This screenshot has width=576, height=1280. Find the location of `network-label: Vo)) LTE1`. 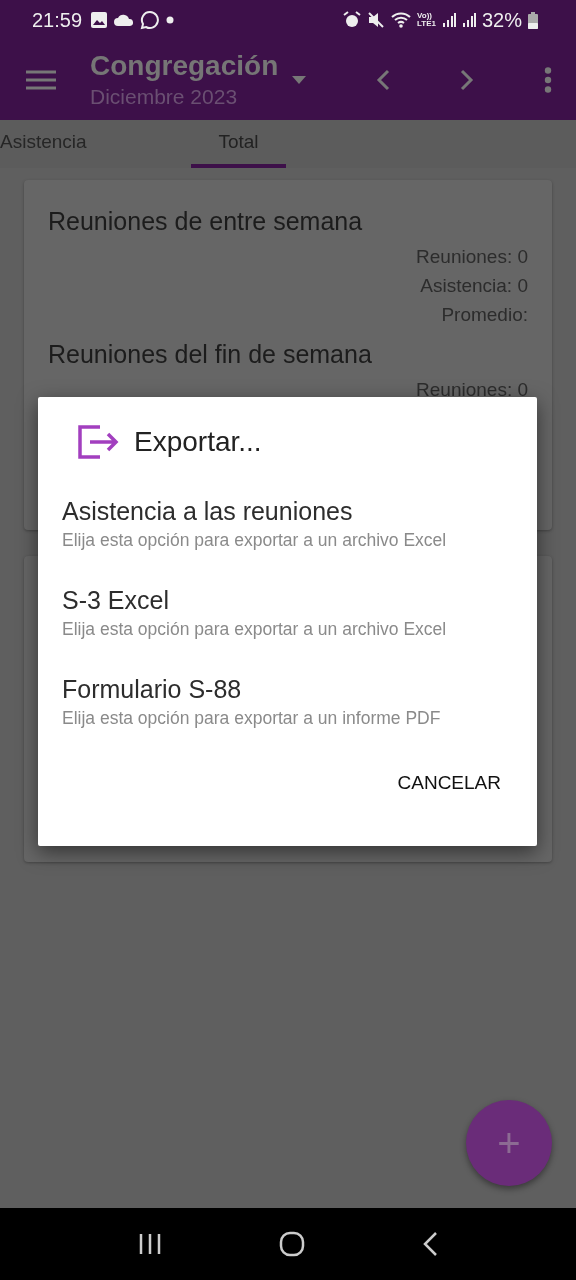

network-label: Vo)) LTE1 is located at coordinates (426, 20).